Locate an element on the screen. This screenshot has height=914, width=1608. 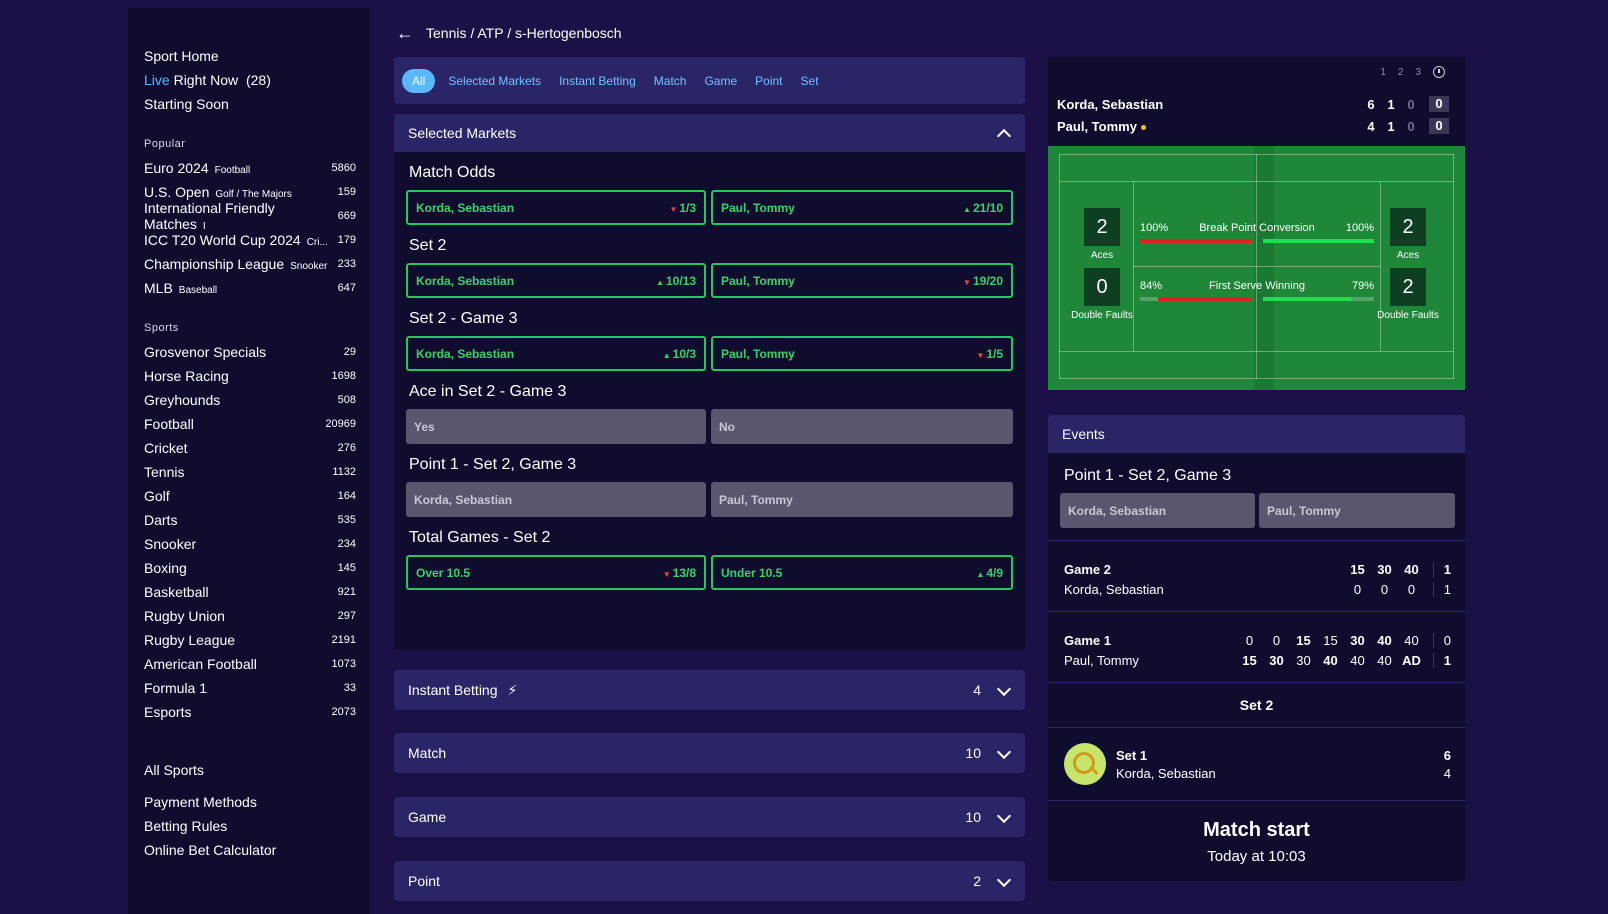
market-title: Ace in Set 2 - Game 3 is located at coordinates (488, 391).